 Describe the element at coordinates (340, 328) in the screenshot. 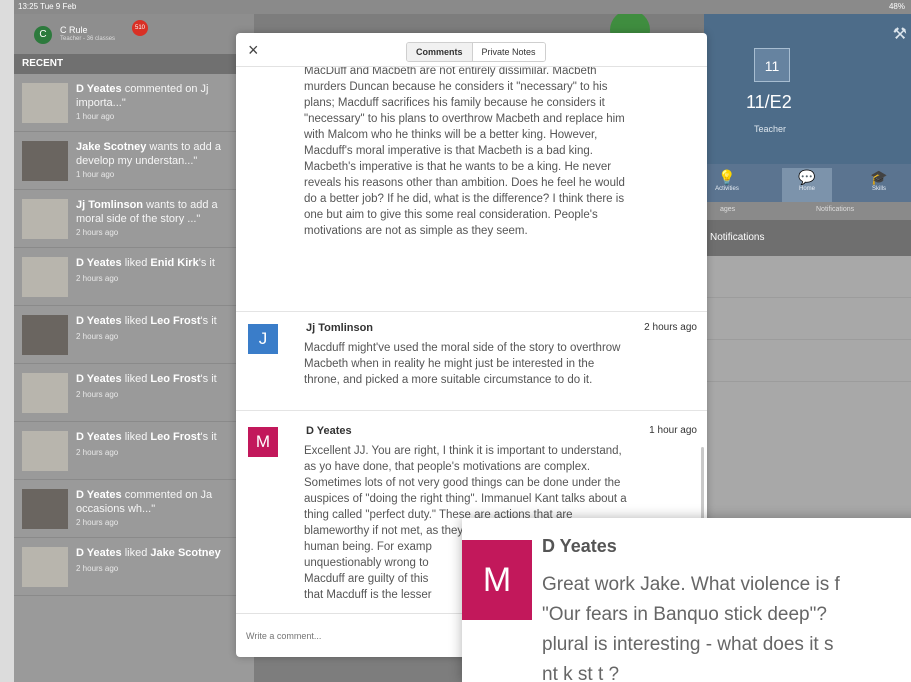

I see `comment-author: Jj Tomlinson` at that location.